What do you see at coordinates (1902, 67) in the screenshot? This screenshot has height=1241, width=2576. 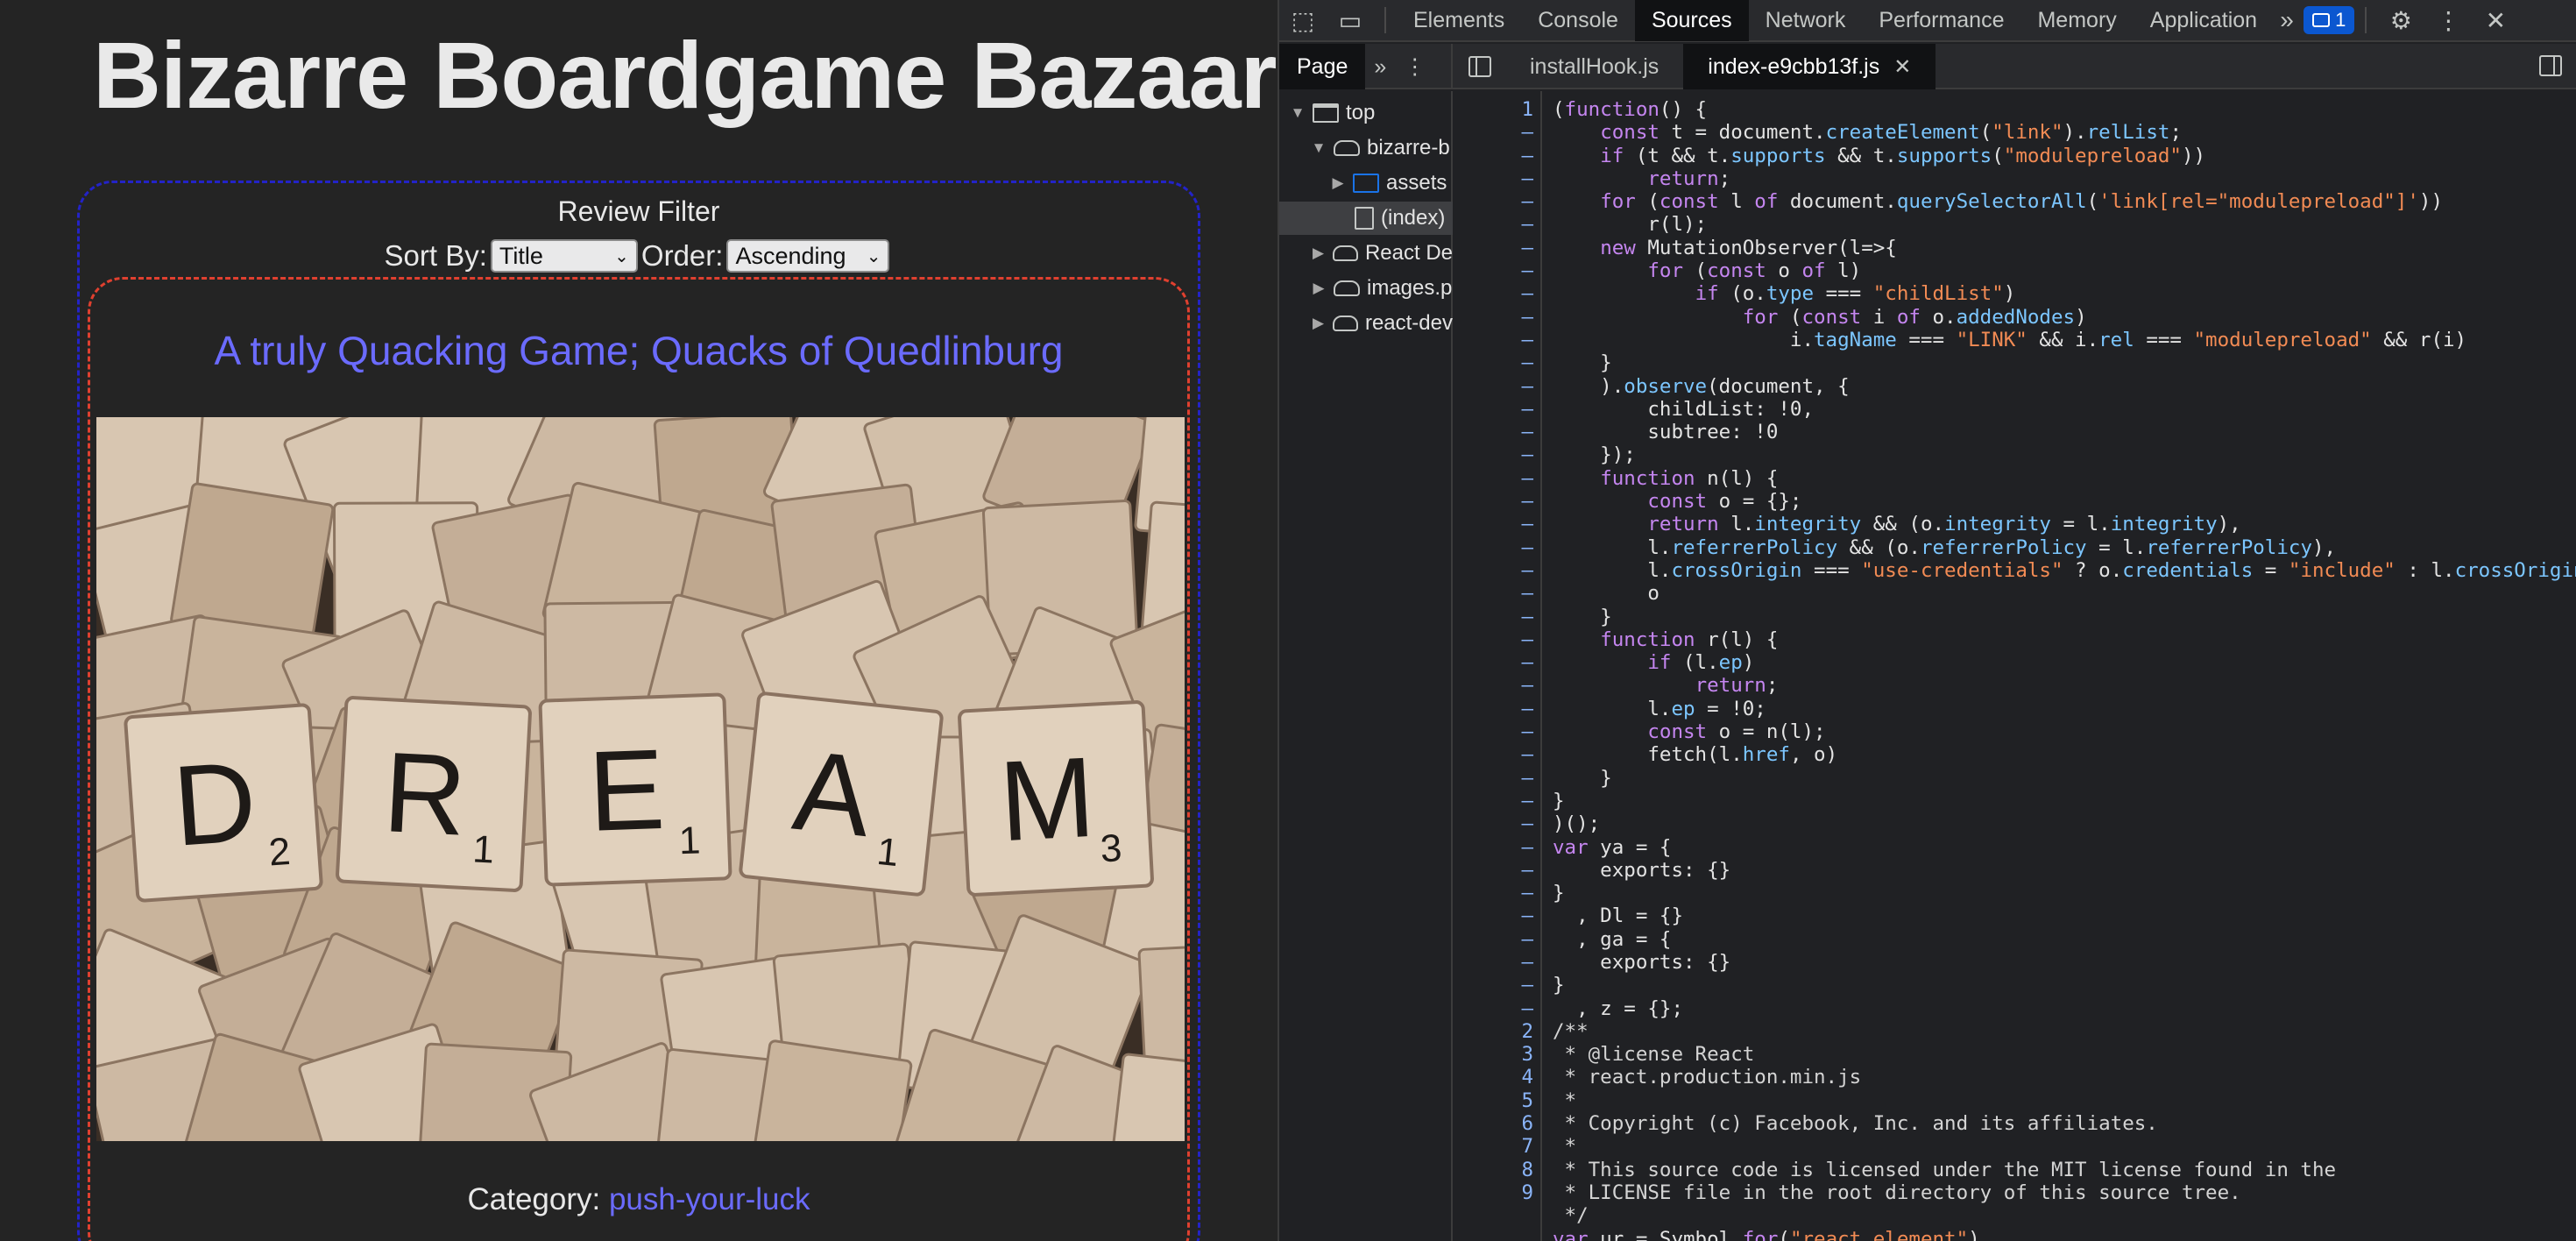 I see `close-tab-icon: ✕` at bounding box center [1902, 67].